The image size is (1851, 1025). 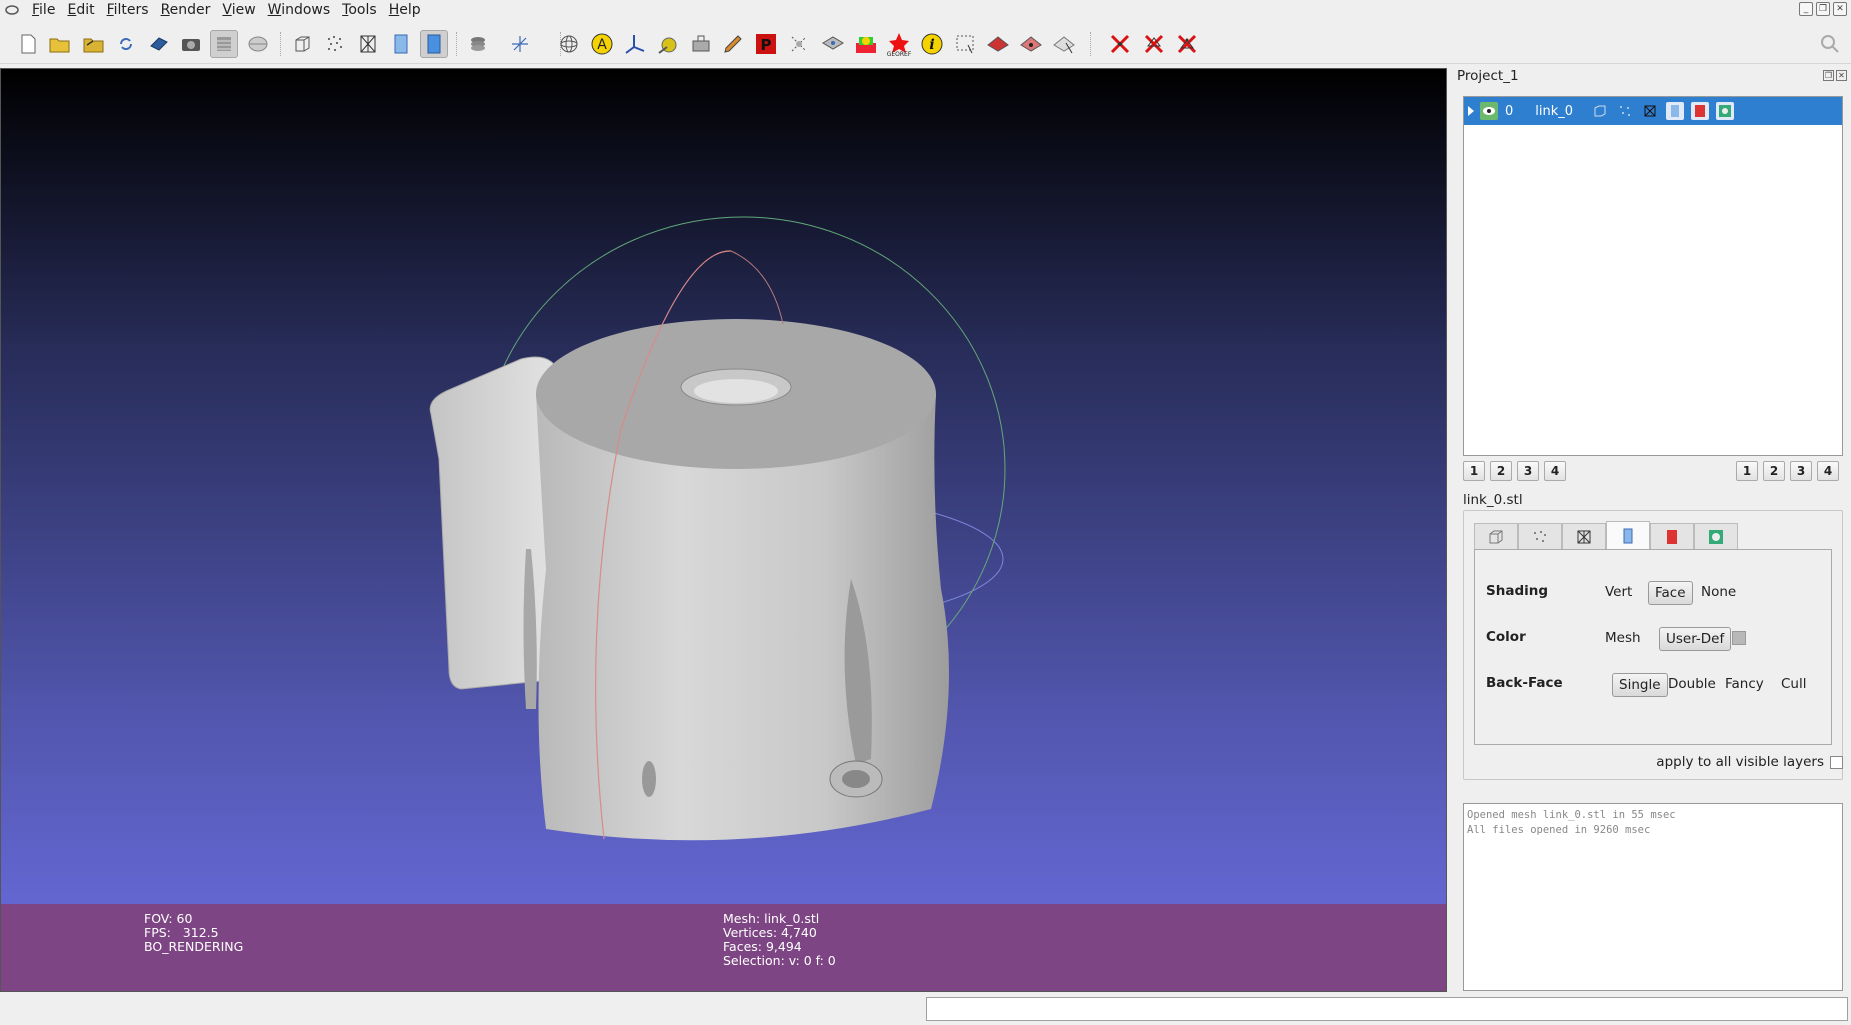 I want to click on sphere-trackball-icon, so click(x=569, y=44).